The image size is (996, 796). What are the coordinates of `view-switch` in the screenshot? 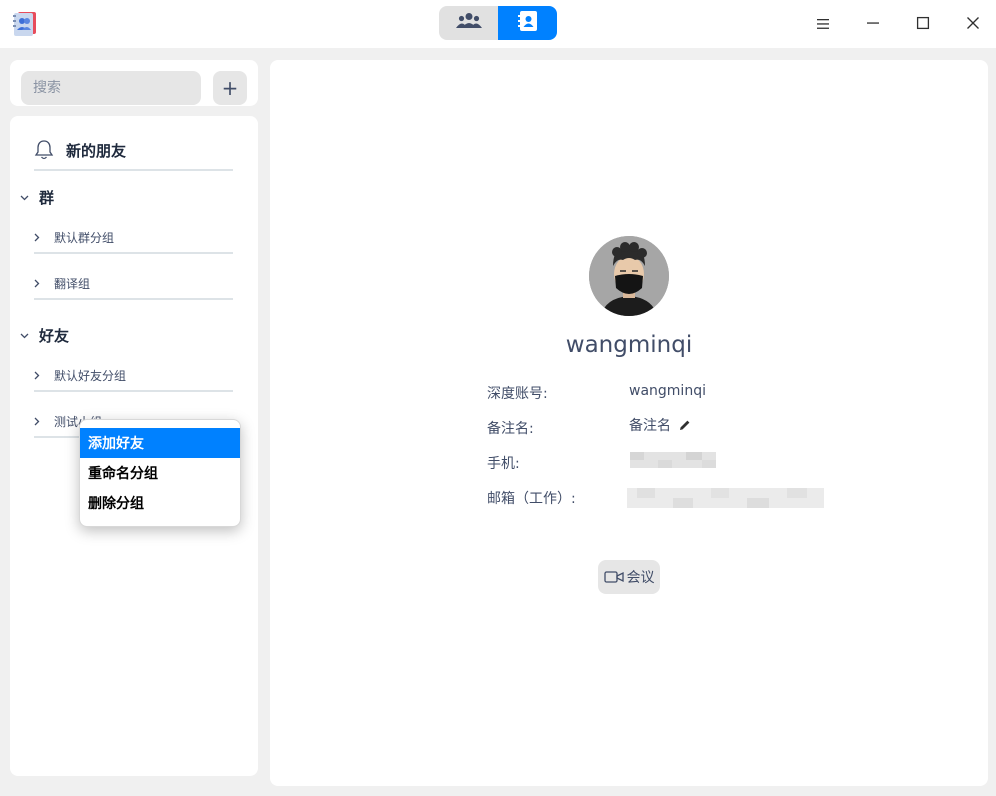 It's located at (498, 23).